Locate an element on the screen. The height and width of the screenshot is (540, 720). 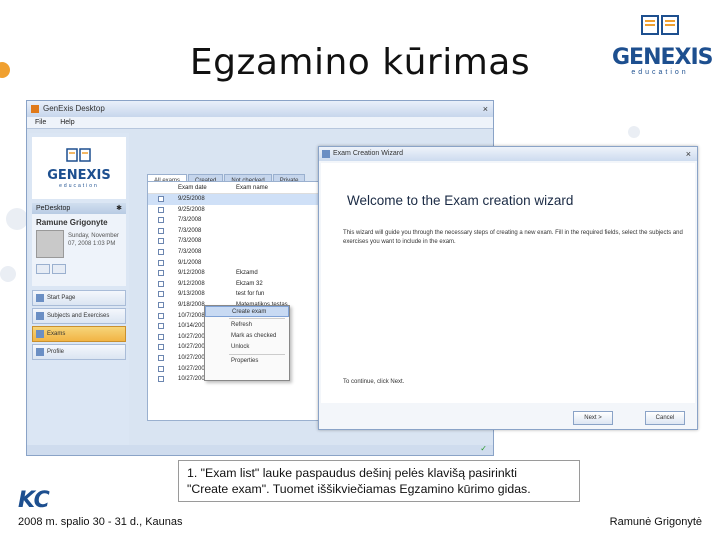
menu-file: File is located at coordinates (40, 122).